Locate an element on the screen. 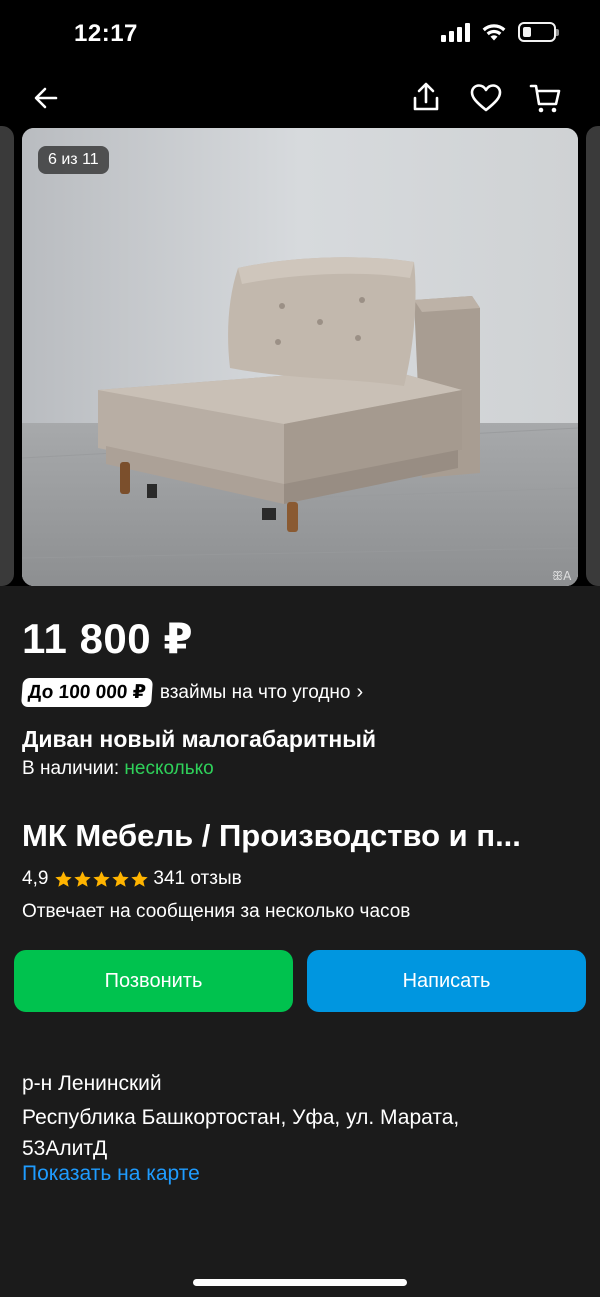 The height and width of the screenshot is (1297, 600). price: 11 800 ₽ is located at coordinates (108, 638).